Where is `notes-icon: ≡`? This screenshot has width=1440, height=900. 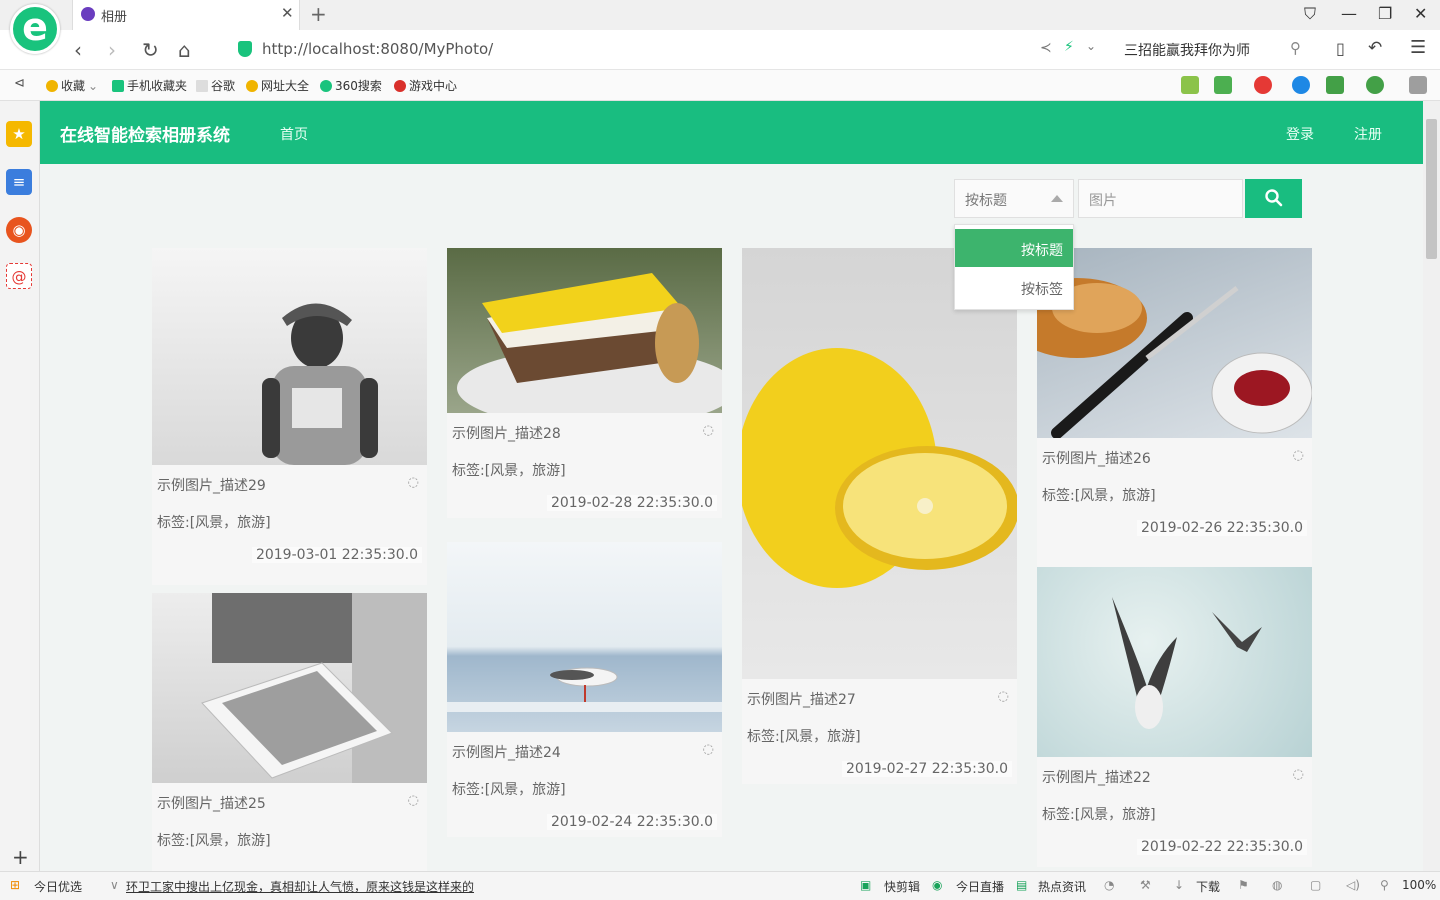 notes-icon: ≡ is located at coordinates (19, 182).